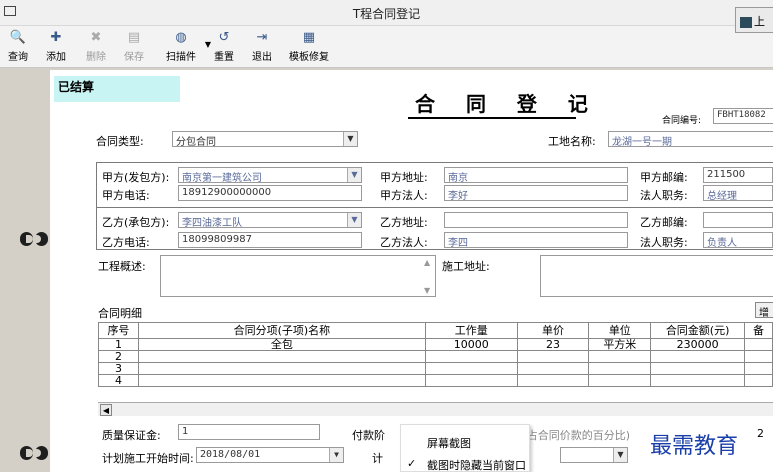  I want to click on top-right-button: 上, so click(754, 20).